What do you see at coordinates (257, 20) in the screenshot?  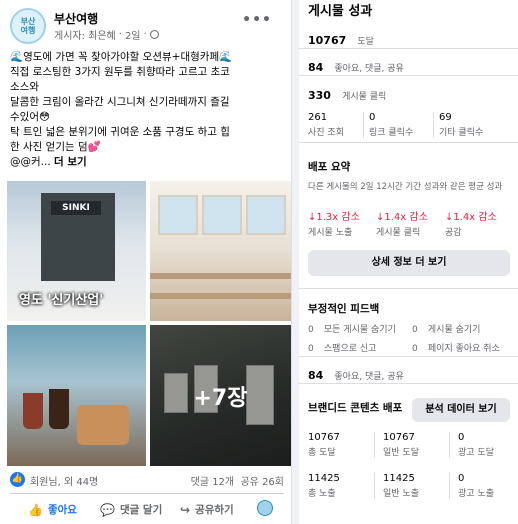 I see `more-options-icon: •••` at bounding box center [257, 20].